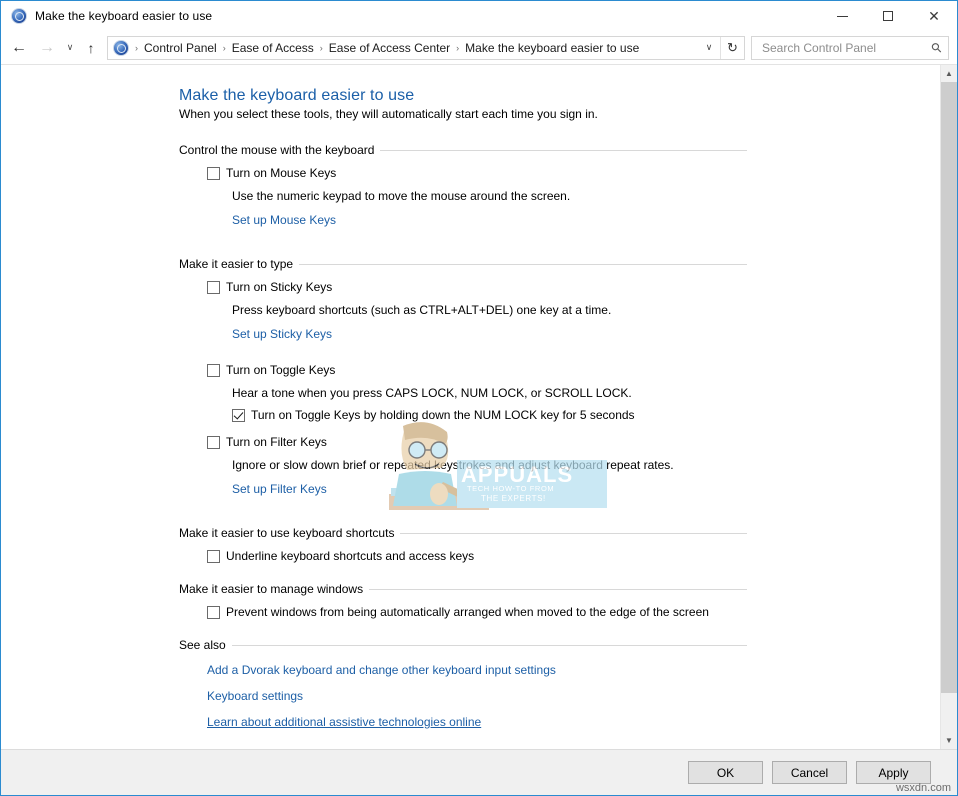 The image size is (958, 796). I want to click on breadcrumb-current-page: Make the keyboard easier to use, so click(552, 48).